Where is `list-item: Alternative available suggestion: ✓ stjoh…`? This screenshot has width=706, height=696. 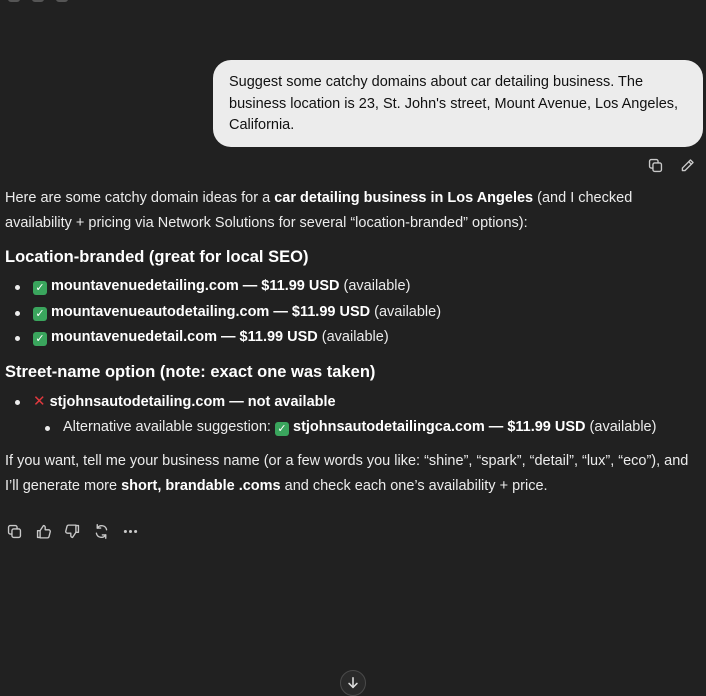
list-item: Alternative available suggestion: ✓ stjoh… is located at coordinates (370, 428).